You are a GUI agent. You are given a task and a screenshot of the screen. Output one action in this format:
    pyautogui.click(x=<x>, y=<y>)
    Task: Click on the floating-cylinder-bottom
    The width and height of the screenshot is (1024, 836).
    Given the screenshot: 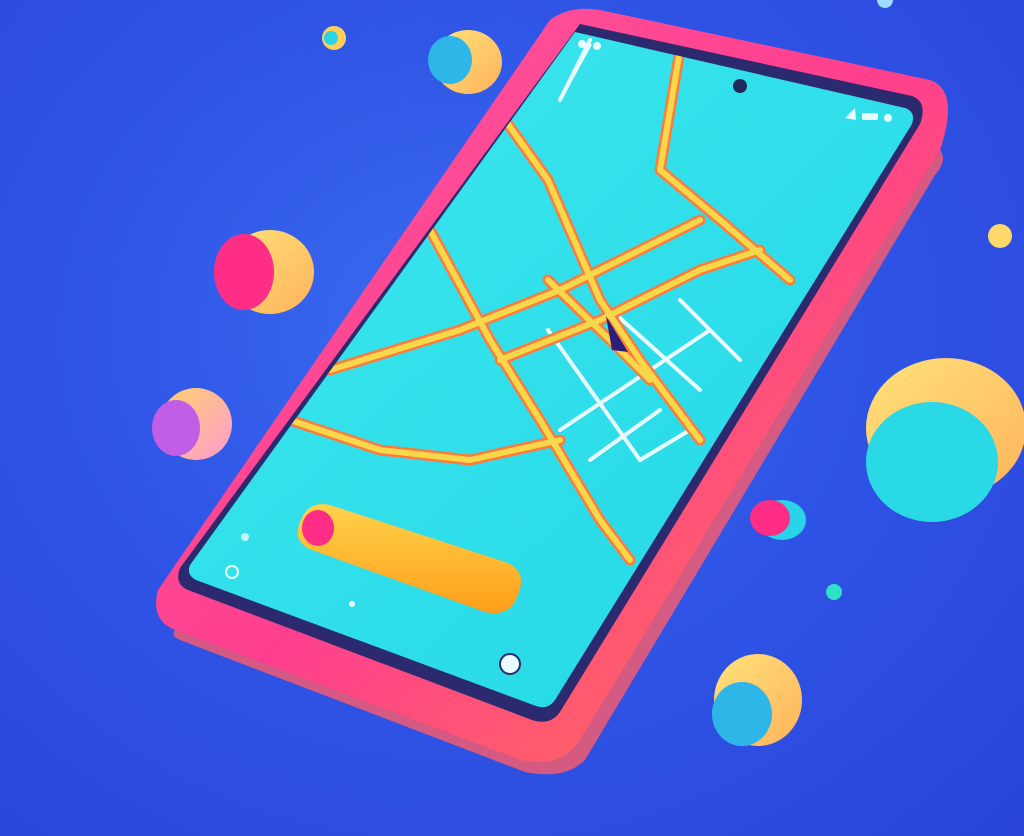 What is the action you would take?
    pyautogui.click(x=757, y=700)
    